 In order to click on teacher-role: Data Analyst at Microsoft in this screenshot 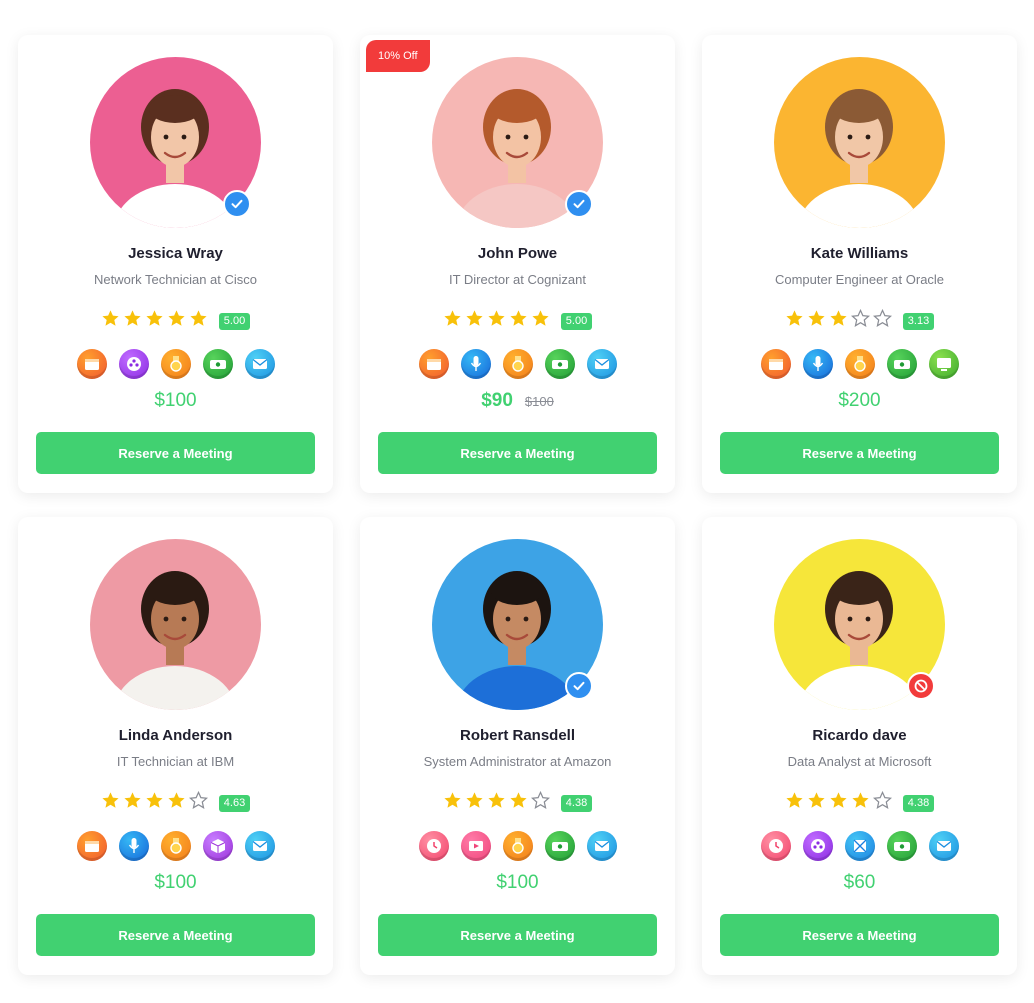, I will do `click(859, 761)`.